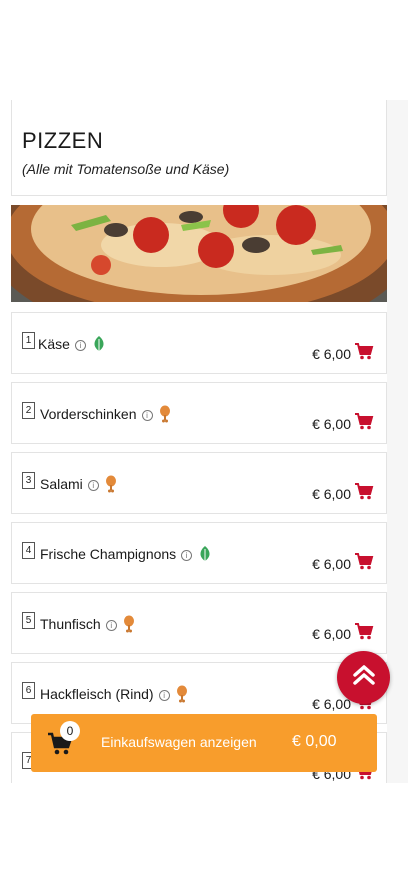  Describe the element at coordinates (28, 480) in the screenshot. I see `item-number: 3` at that location.